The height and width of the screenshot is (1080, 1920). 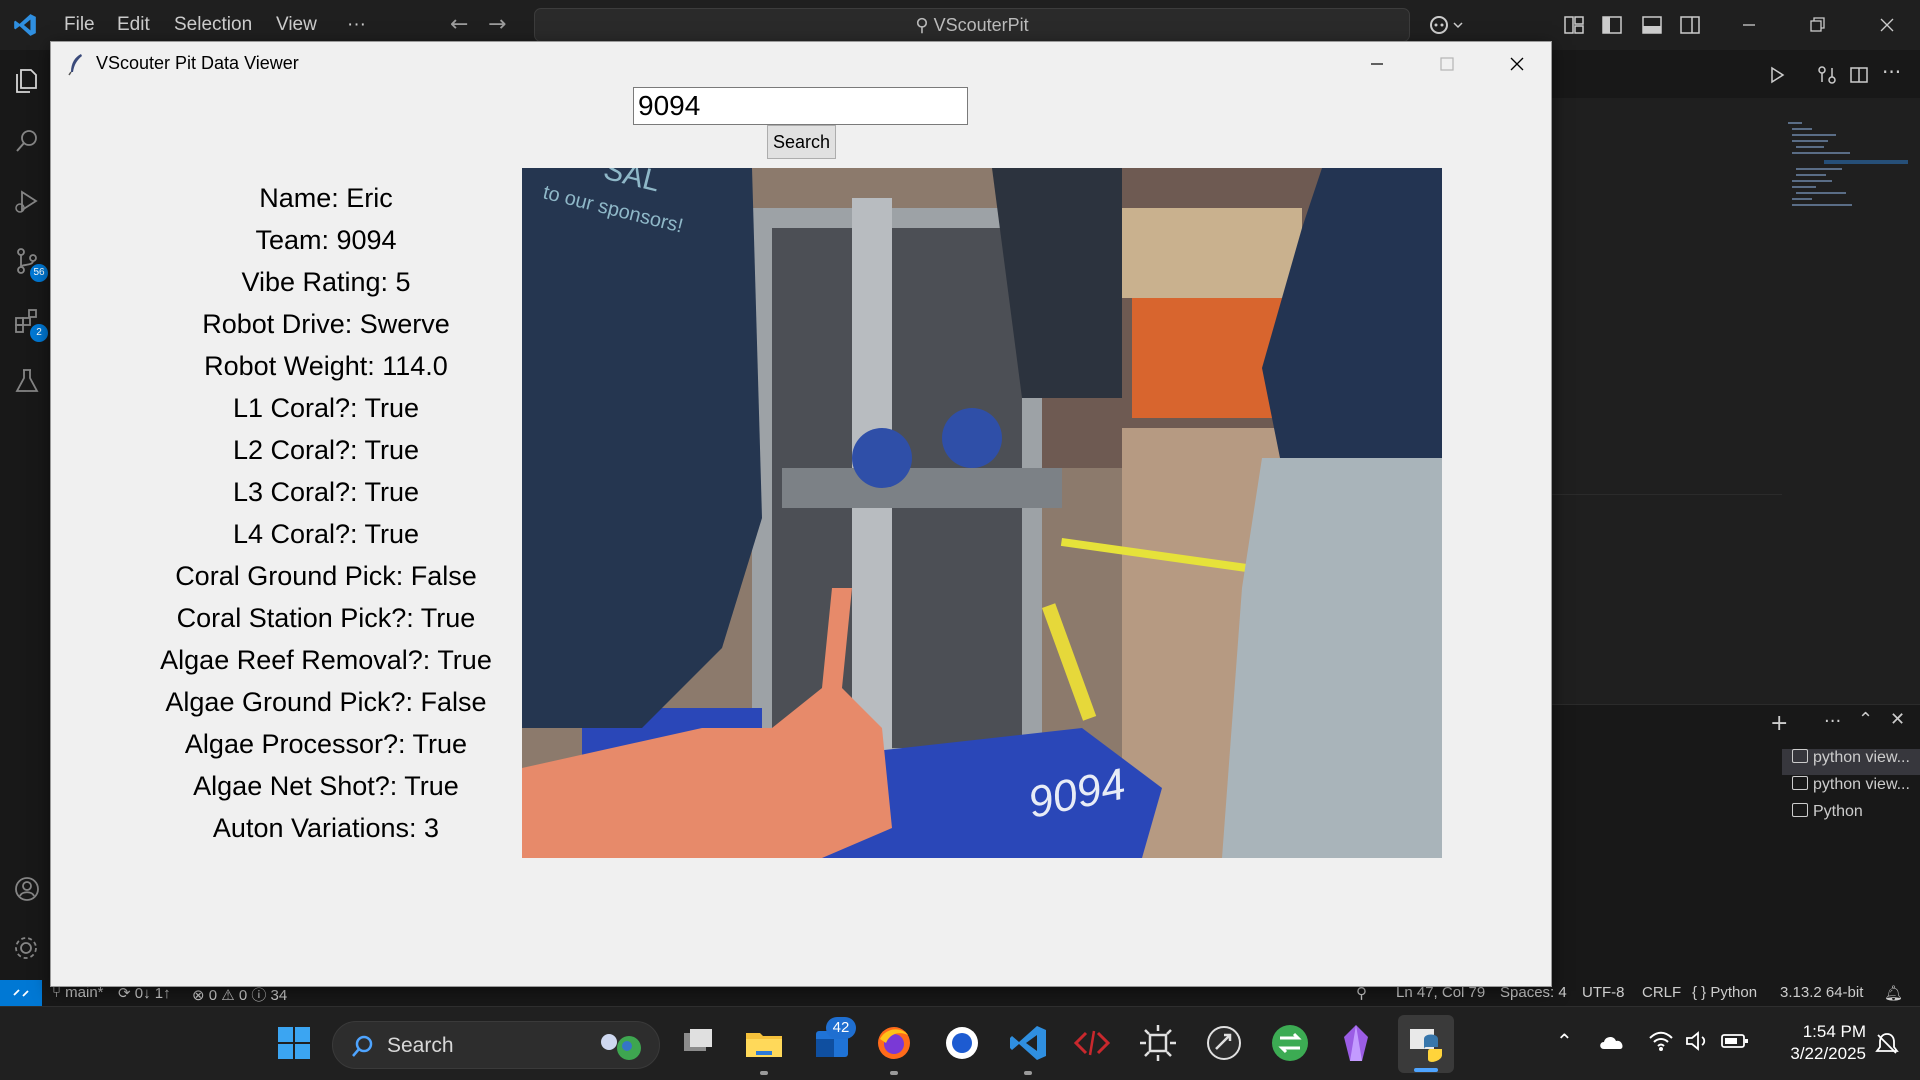 What do you see at coordinates (924, 25) in the screenshot?
I see `search-icon: ⚲` at bounding box center [924, 25].